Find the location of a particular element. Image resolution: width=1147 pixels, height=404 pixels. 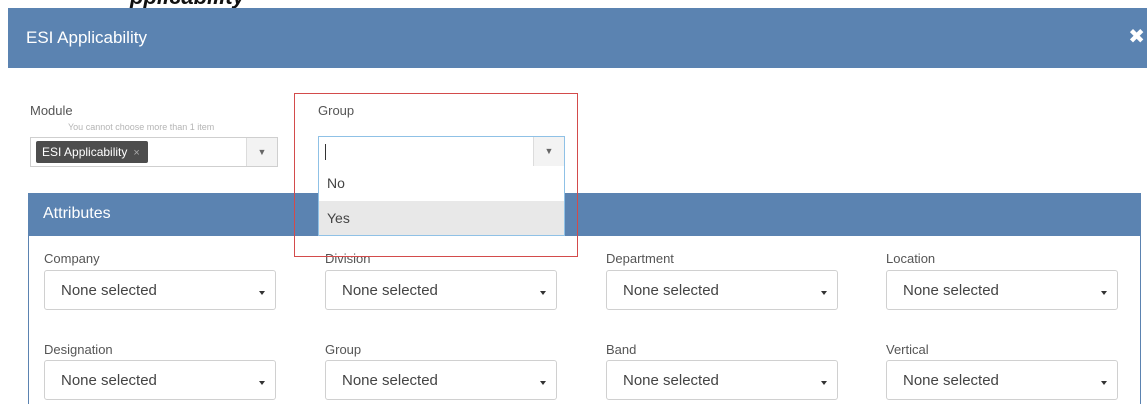

attributes-panel-header: Attributes is located at coordinates (584, 215).